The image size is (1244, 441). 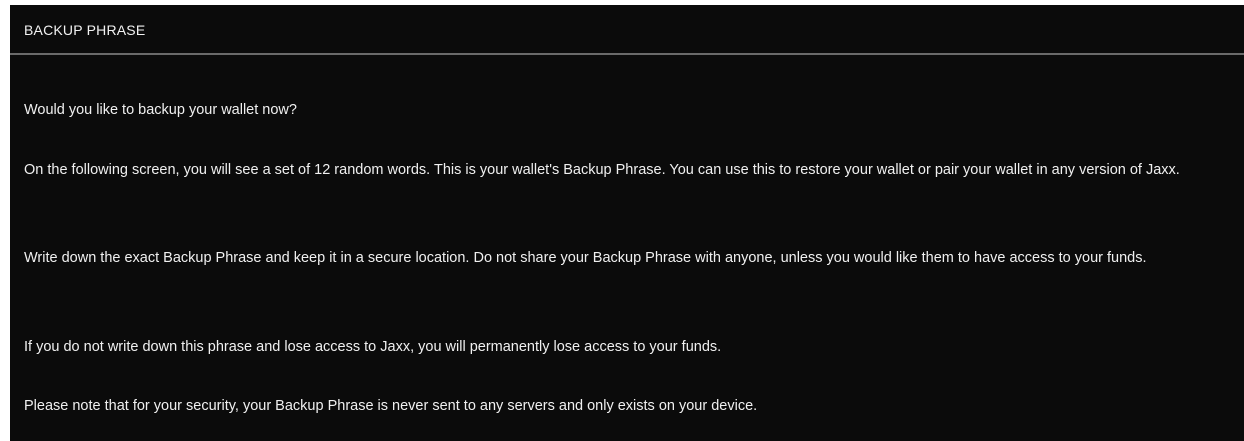 What do you see at coordinates (85, 30) in the screenshot?
I see `dialog-title: BACKUP PHRASE` at bounding box center [85, 30].